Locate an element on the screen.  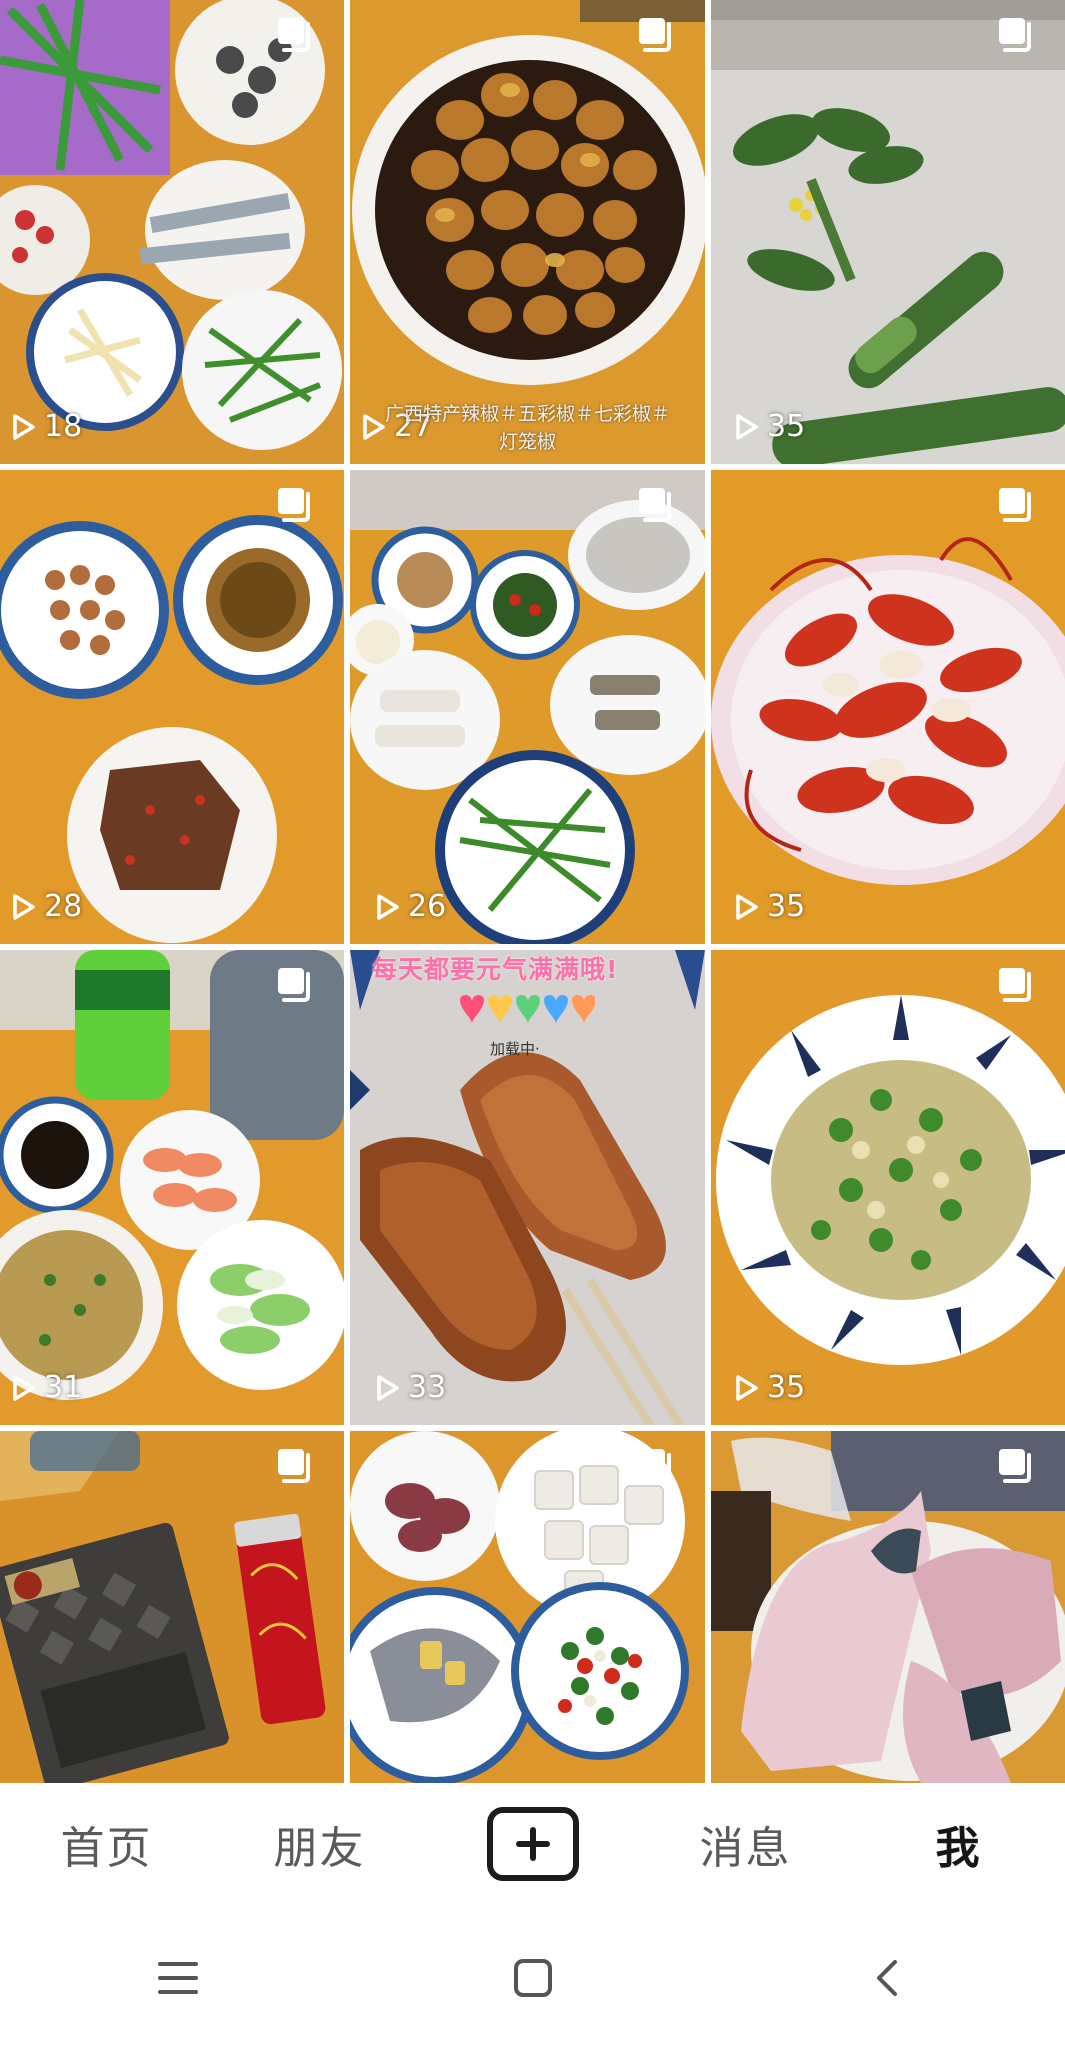
bottom-tab-bar: 首页 朋友 消息 我 is located at coordinates (532, 1844).